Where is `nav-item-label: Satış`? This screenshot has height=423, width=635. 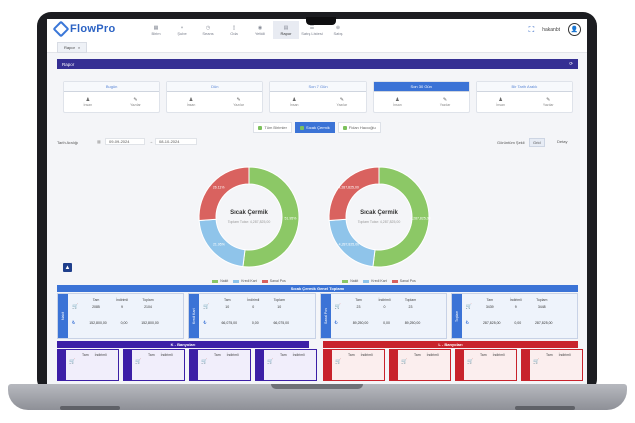 nav-item-label: Satış is located at coordinates (338, 33).